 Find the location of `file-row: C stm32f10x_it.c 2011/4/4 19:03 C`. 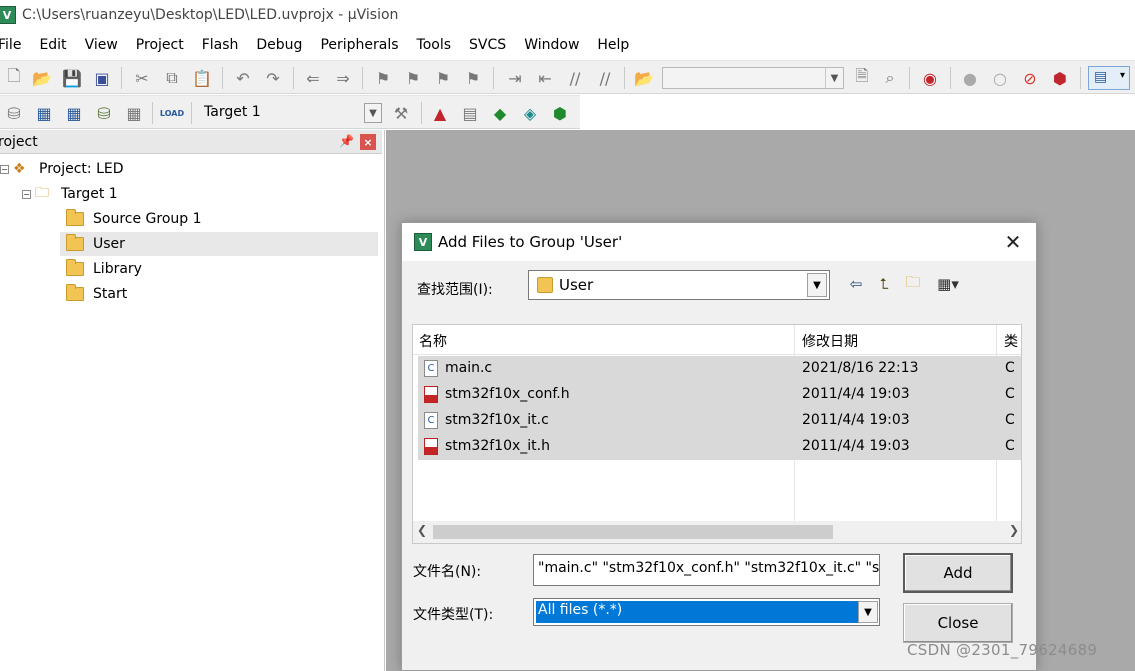

file-row: C stm32f10x_it.c 2011/4/4 19:03 C is located at coordinates (719, 421).